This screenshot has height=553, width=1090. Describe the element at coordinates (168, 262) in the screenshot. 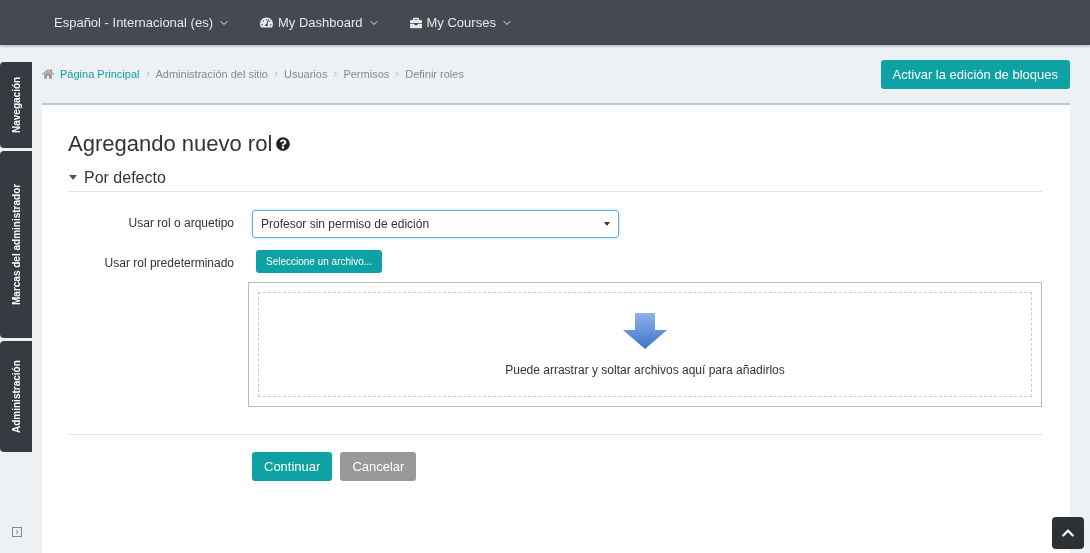

I see `field-label: Usar rol predeterminado` at that location.